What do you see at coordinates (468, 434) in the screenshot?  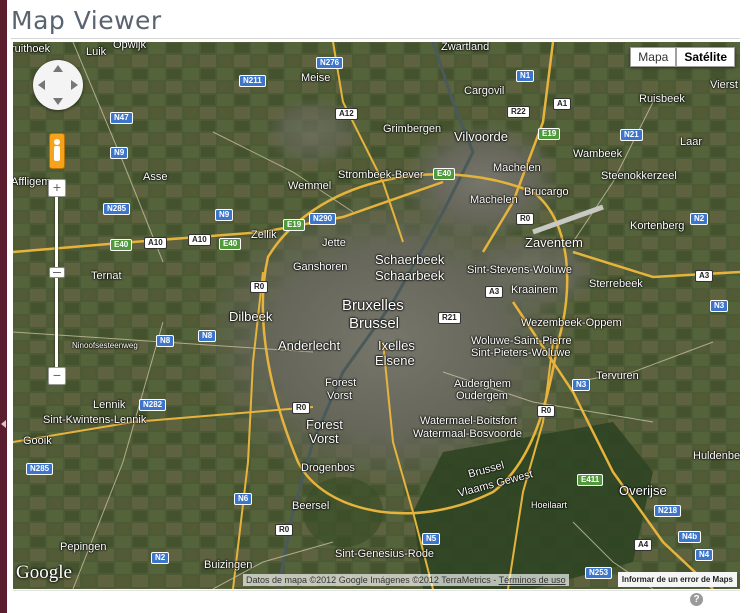 I see `place-label: Watermaal-Bosvoorde` at bounding box center [468, 434].